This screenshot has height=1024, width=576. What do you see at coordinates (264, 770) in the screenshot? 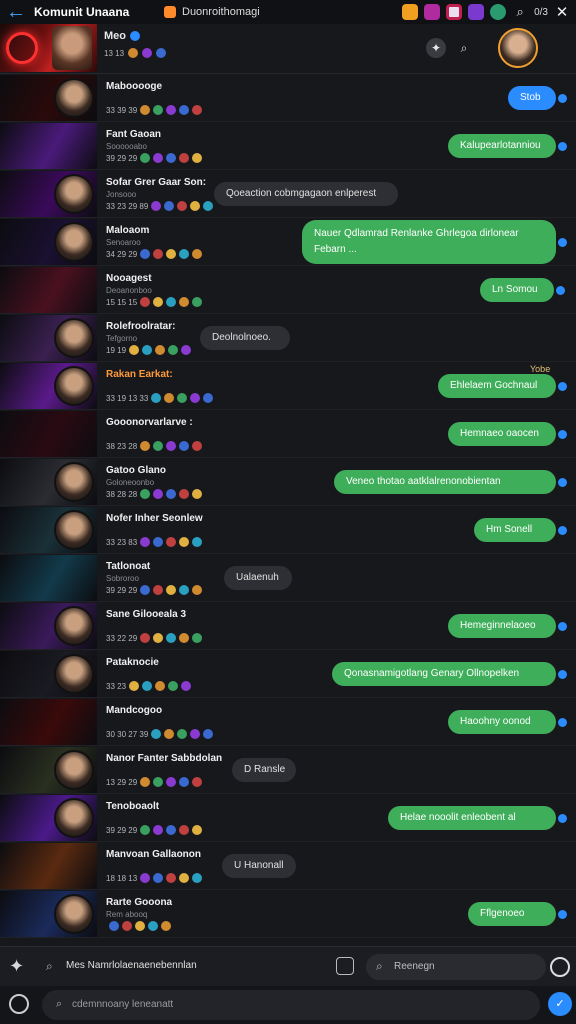
I see `message-bubble: D Ransle` at bounding box center [264, 770].